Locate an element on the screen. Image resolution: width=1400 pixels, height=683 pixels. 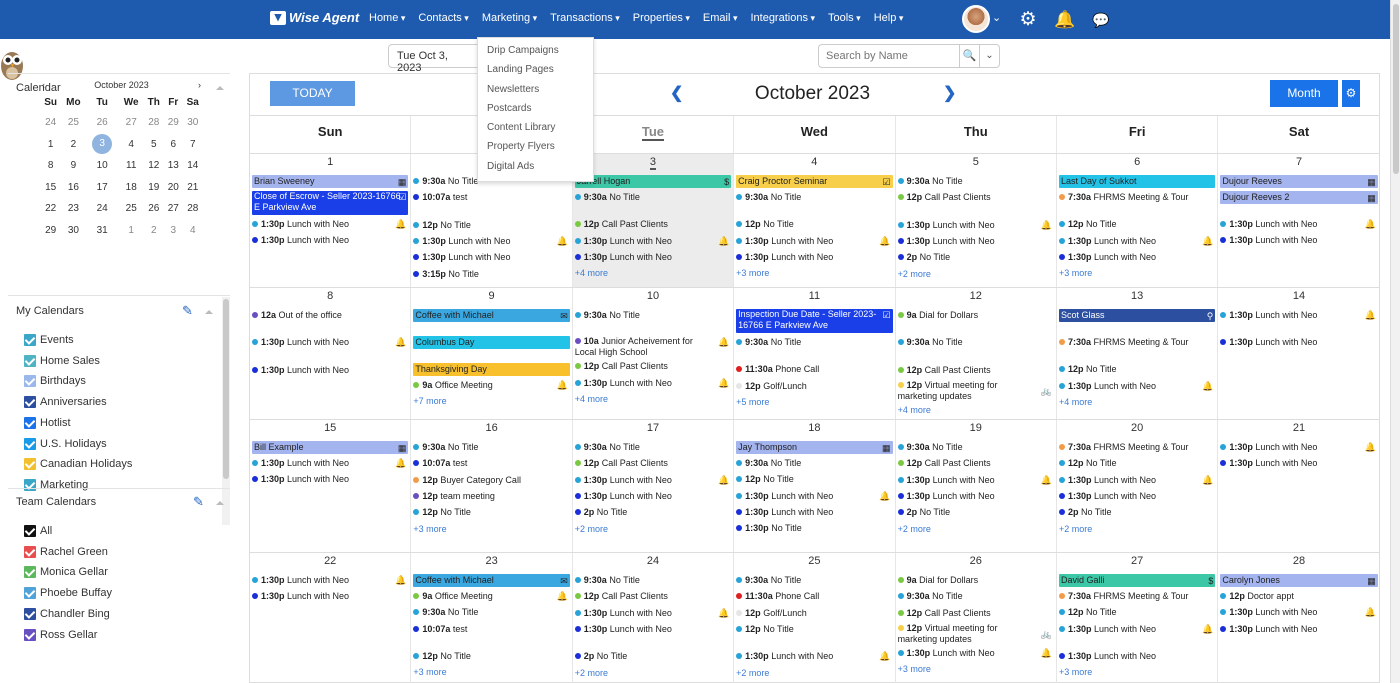
calendar-toggle-home-sales: Home Sales is located at coordinates (62, 361).